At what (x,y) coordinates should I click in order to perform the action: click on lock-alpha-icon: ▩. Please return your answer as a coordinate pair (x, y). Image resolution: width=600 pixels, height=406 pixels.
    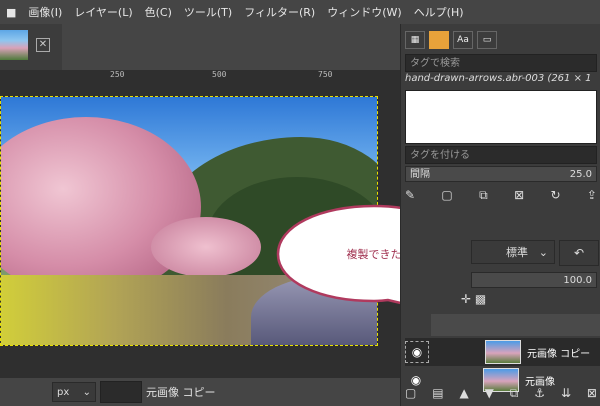
    Looking at the image, I should click on (480, 299).